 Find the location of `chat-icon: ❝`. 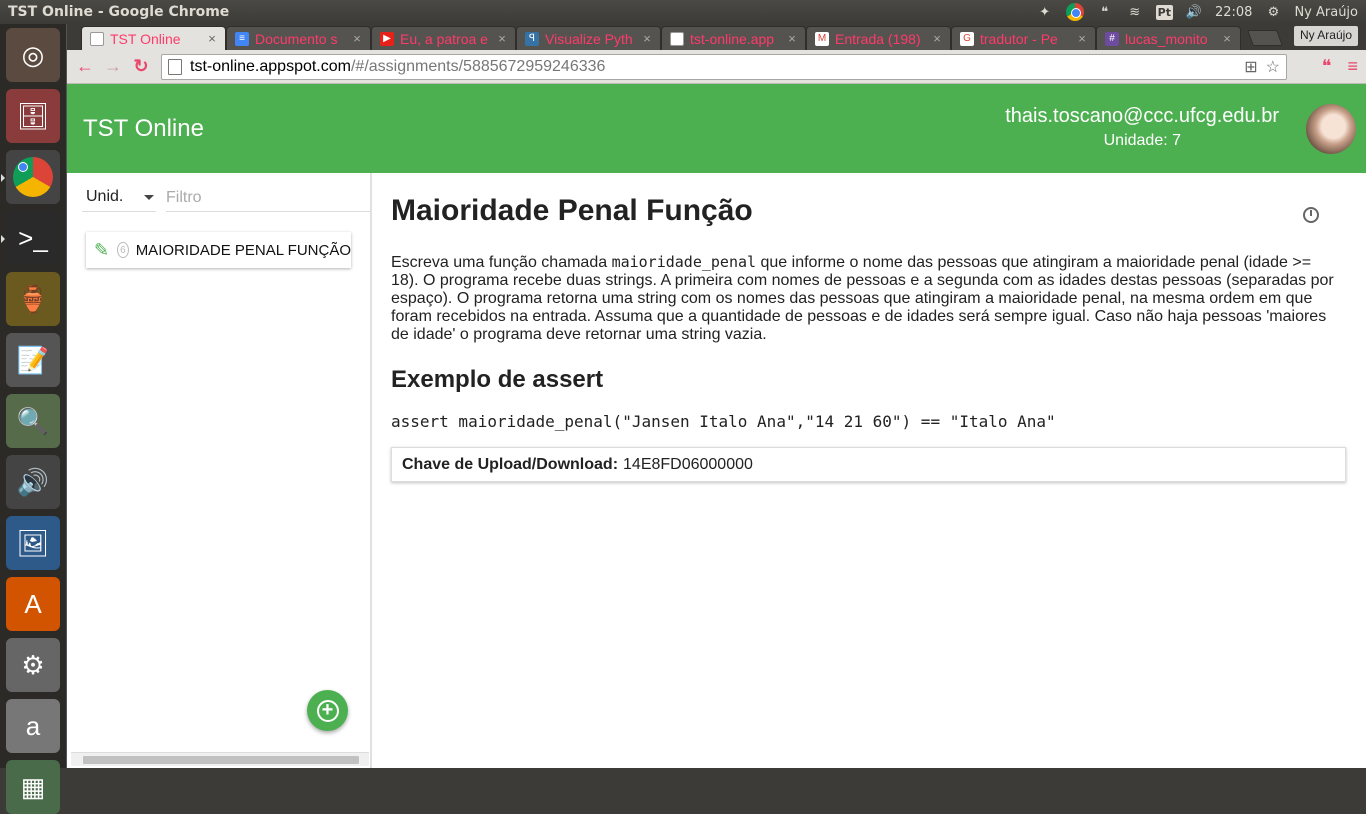

chat-icon: ❝ is located at coordinates (1105, 12).